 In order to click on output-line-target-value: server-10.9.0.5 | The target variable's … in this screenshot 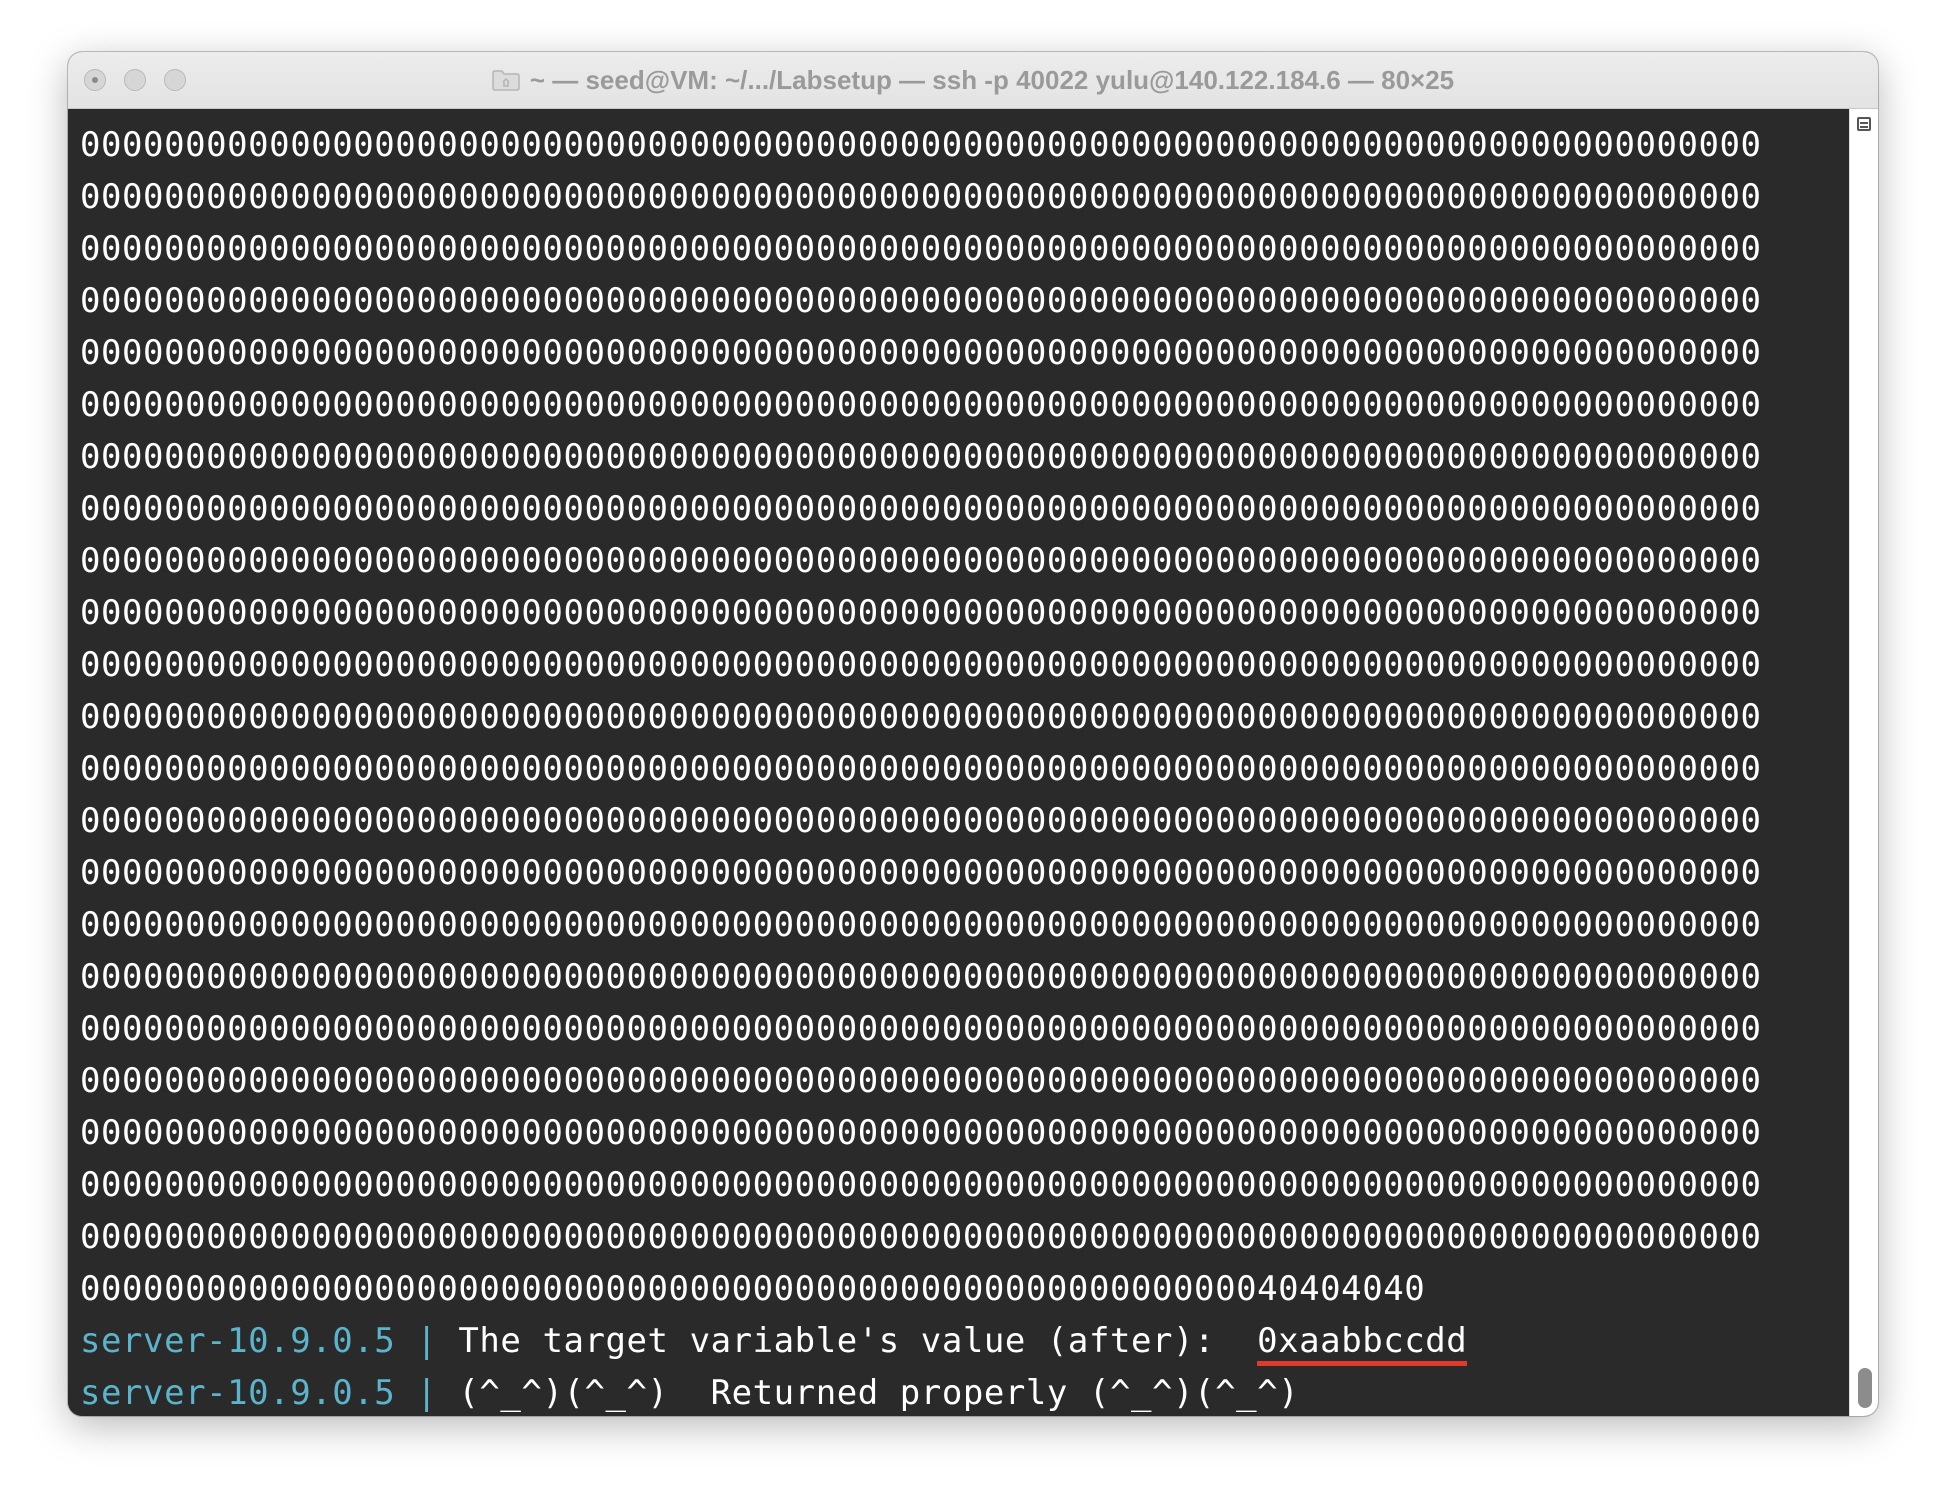, I will do `click(965, 1341)`.